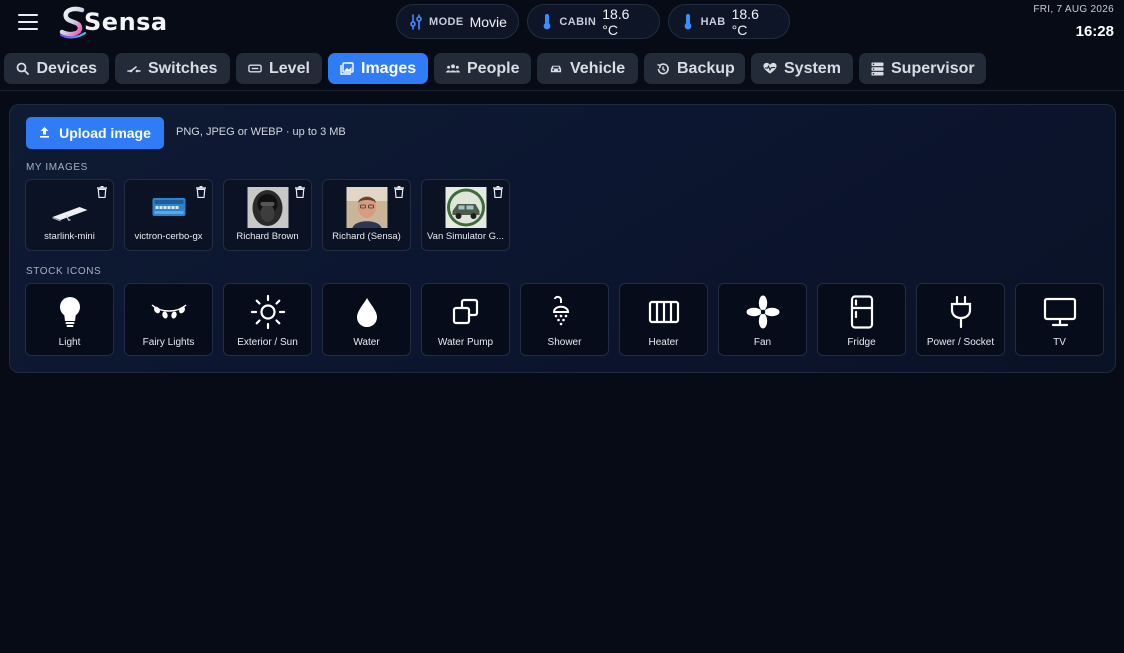 This screenshot has height=653, width=1124. I want to click on stock-icon-power-socket: Power / Socket, so click(960, 319).